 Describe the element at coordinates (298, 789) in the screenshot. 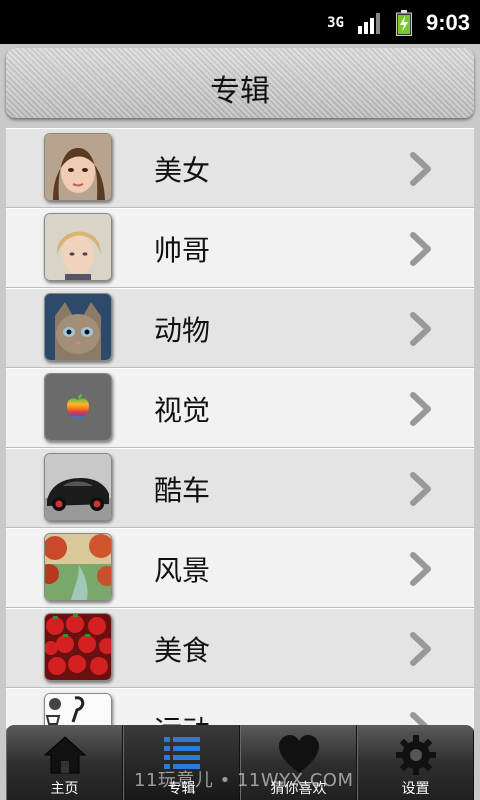

I see `tab-label: 猜你喜欢` at that location.